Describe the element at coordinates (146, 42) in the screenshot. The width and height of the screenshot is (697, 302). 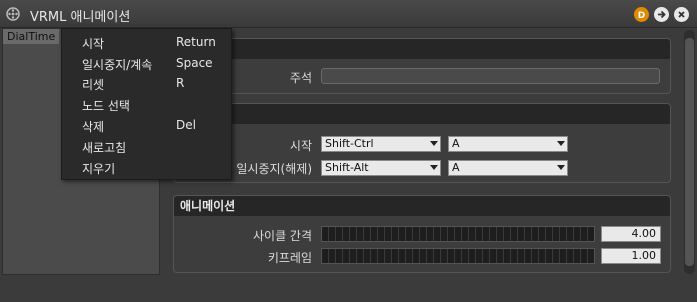
I see `menu-item-start: 시작 Return` at that location.